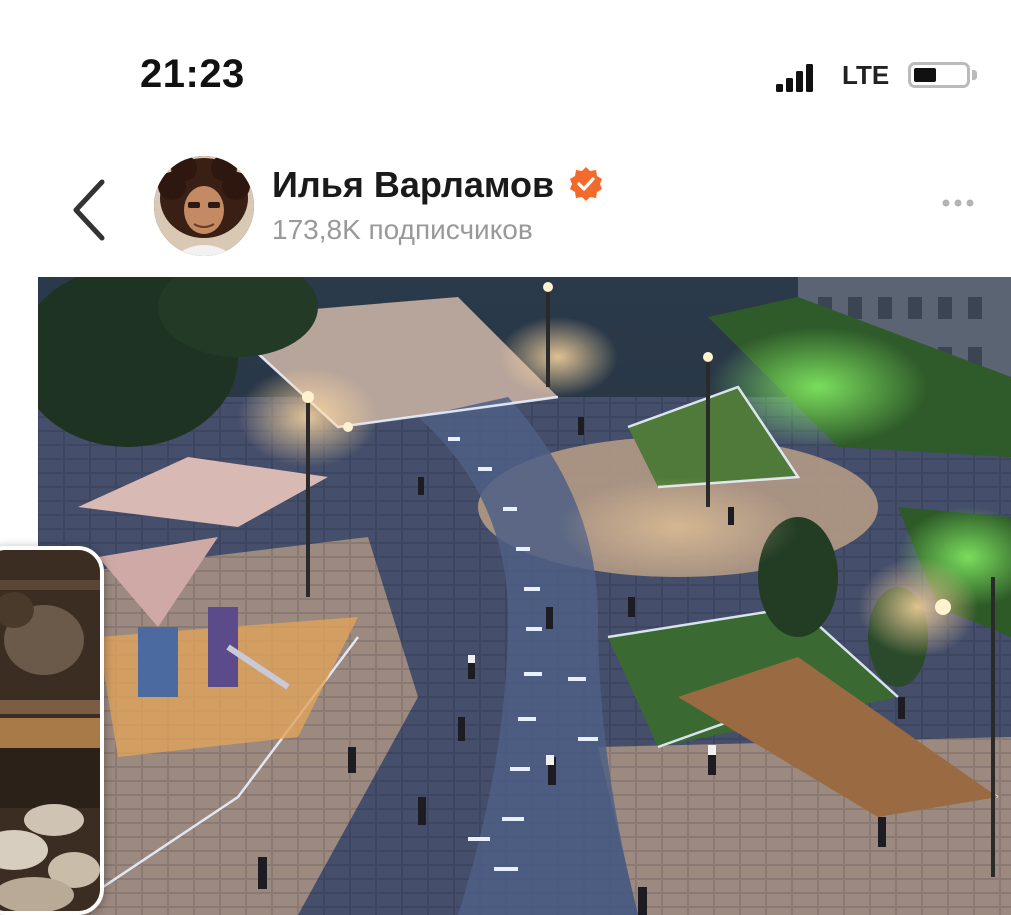  Describe the element at coordinates (402, 229) in the screenshot. I see `subscriber-count: 173,8K подписчиков` at that location.